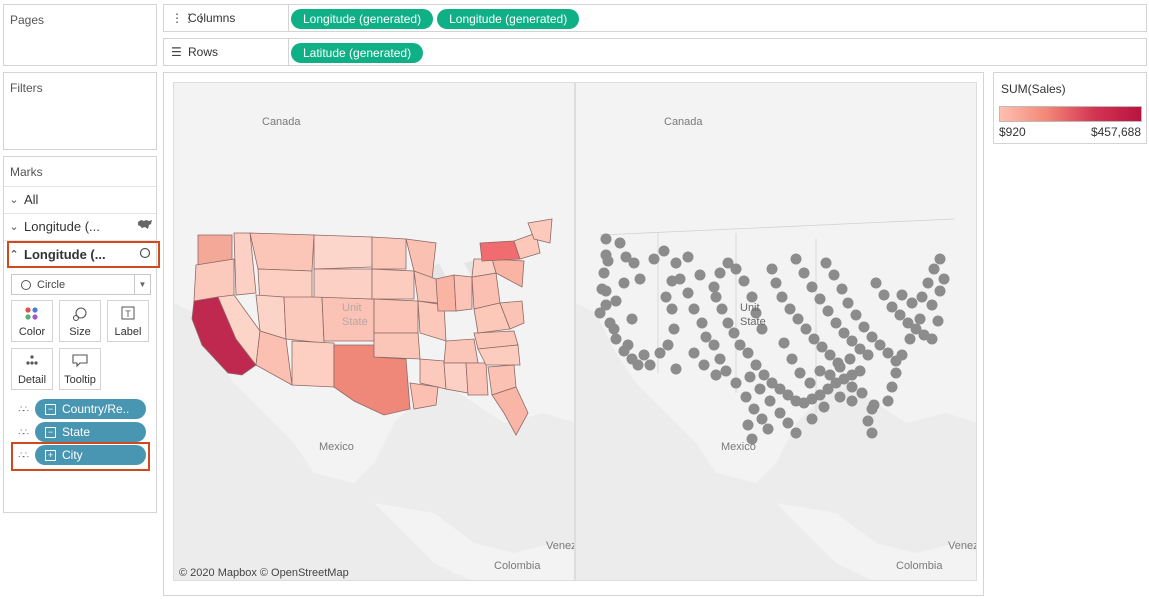 This screenshot has height=599, width=1149. What do you see at coordinates (90, 409) in the screenshot?
I see `field-pill-country: − Country/Re..` at bounding box center [90, 409].